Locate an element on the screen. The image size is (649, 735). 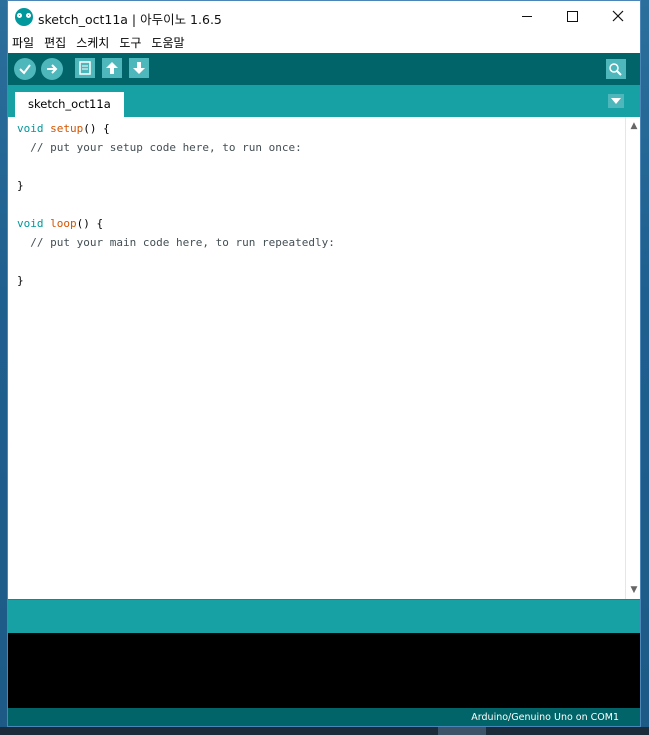
menu-file: 파일 is located at coordinates (23, 42).